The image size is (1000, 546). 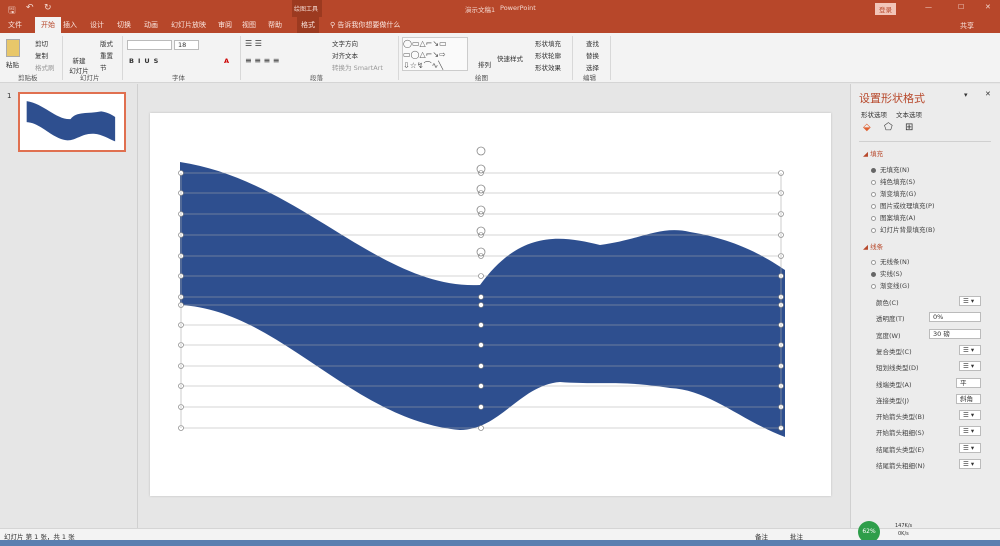 What do you see at coordinates (890, 169) in the screenshot?
I see `radio-option: 无填充(N)` at bounding box center [890, 169].